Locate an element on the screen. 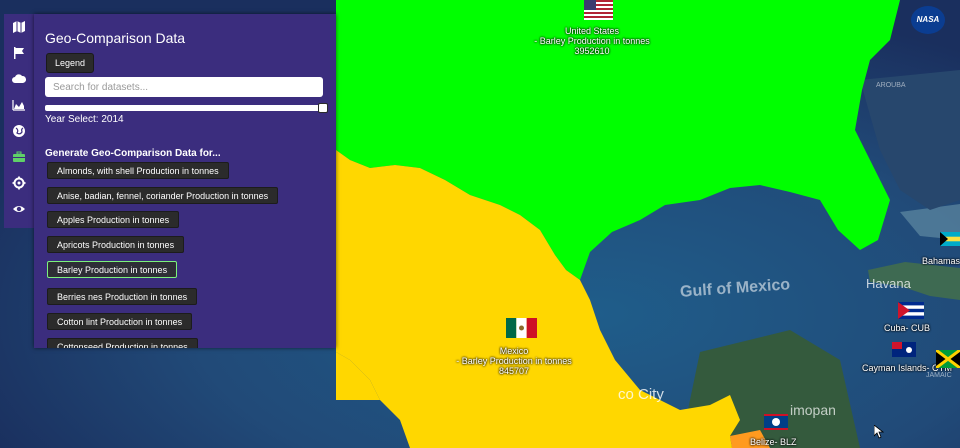 The height and width of the screenshot is (448, 960). bahamas-flag-icon is located at coordinates (950, 239).